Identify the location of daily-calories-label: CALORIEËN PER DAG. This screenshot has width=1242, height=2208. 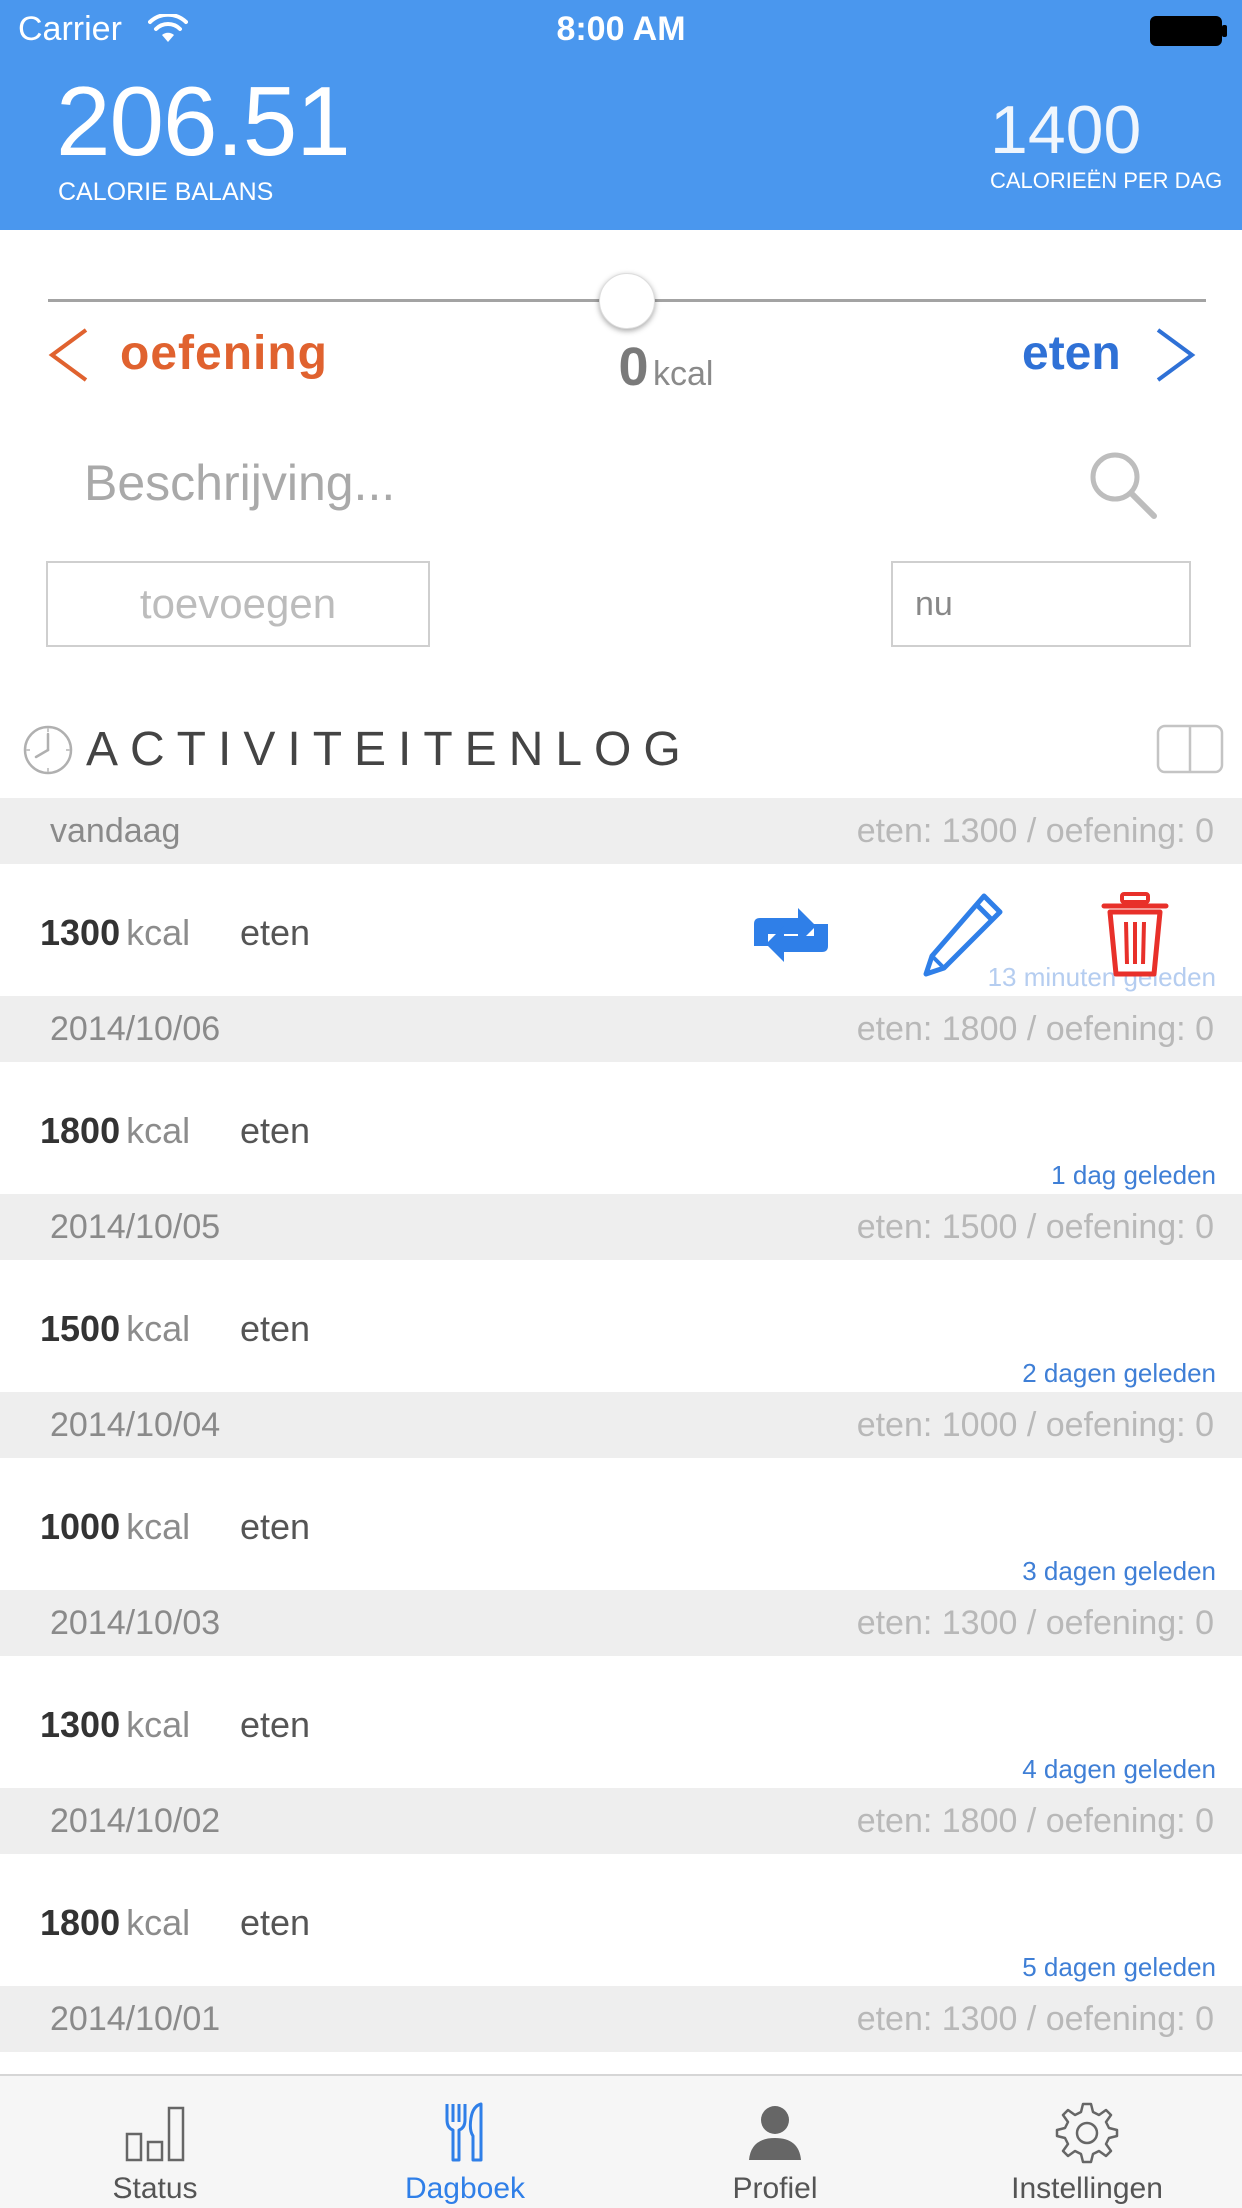
(1106, 180).